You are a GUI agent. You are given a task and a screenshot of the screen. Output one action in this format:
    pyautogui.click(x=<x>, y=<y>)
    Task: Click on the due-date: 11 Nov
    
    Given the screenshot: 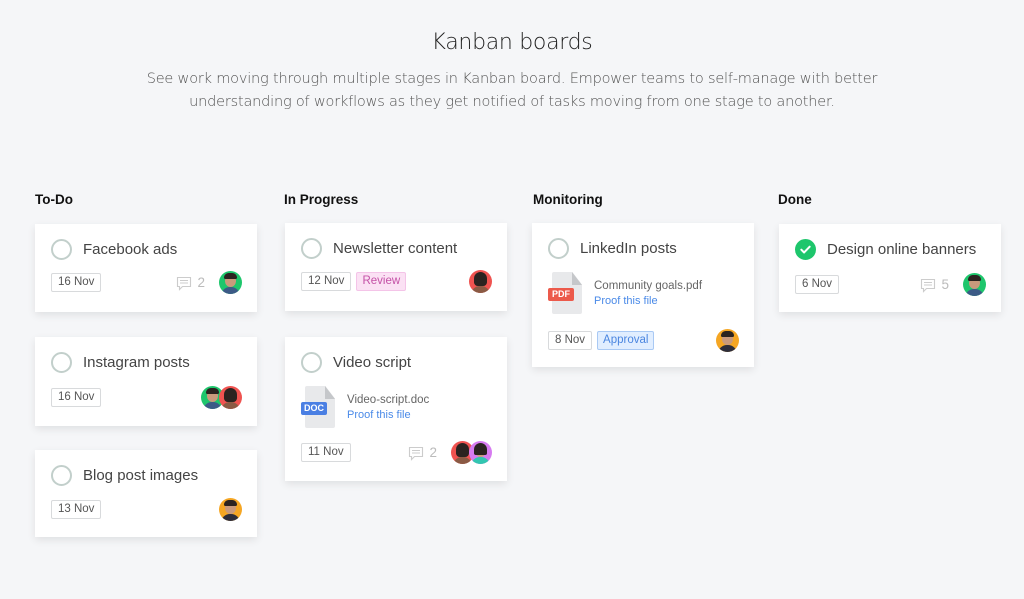 What is the action you would take?
    pyautogui.click(x=326, y=452)
    